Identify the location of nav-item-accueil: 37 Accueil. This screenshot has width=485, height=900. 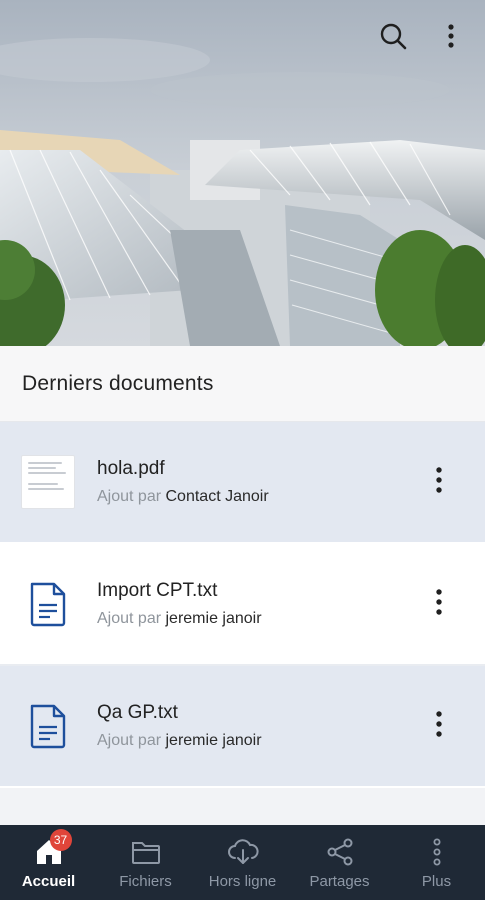
(48, 862).